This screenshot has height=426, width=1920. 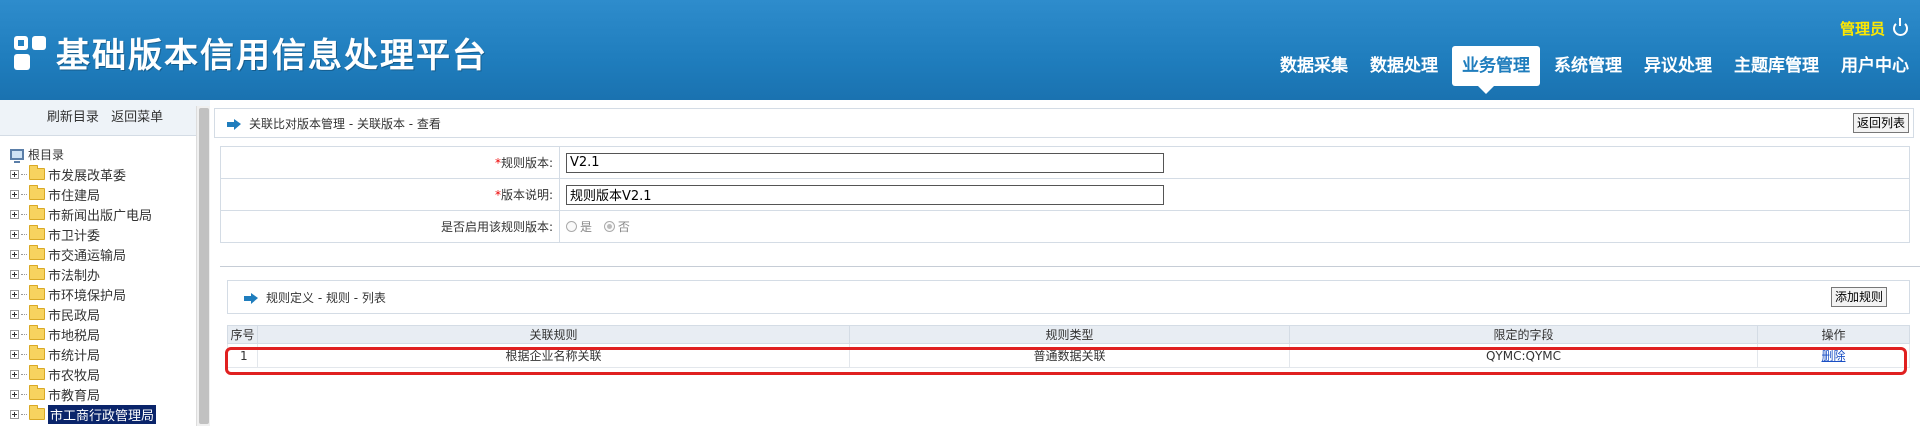 I want to click on enable-yes-label: 是, so click(x=586, y=227).